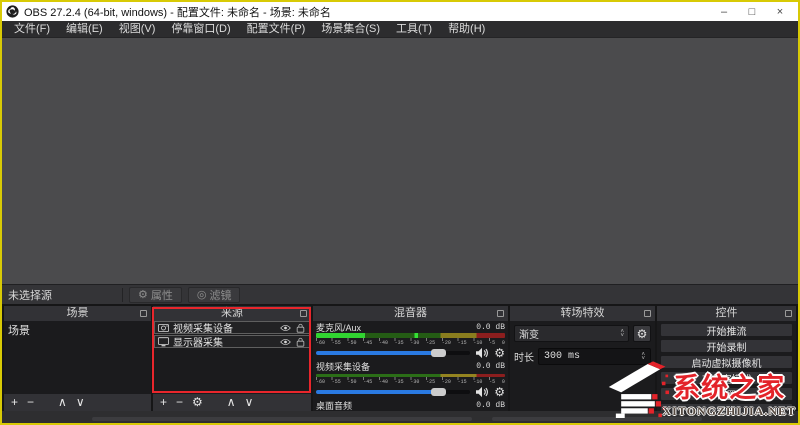  I want to click on source-status-text: 未选择源, so click(30, 295).